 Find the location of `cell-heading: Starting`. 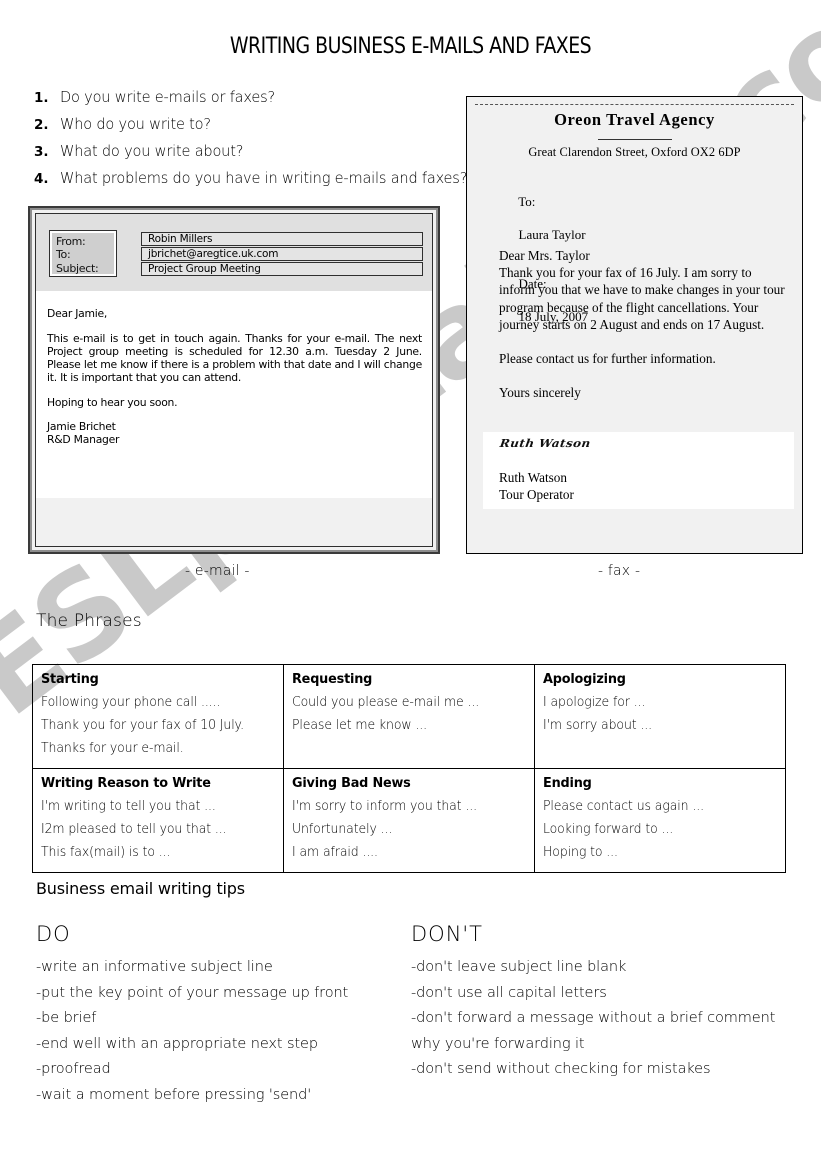

cell-heading: Starting is located at coordinates (70, 679).